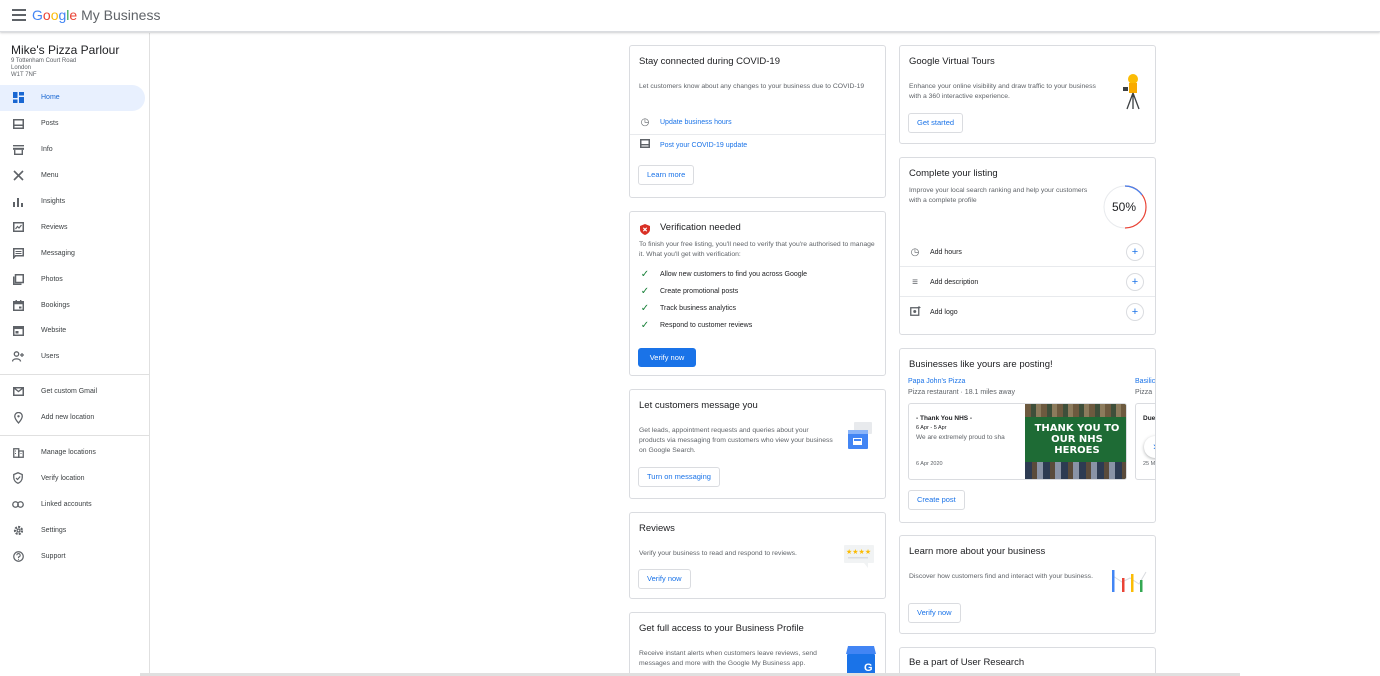  I want to click on sidebar-item-label: Website, so click(54, 331).